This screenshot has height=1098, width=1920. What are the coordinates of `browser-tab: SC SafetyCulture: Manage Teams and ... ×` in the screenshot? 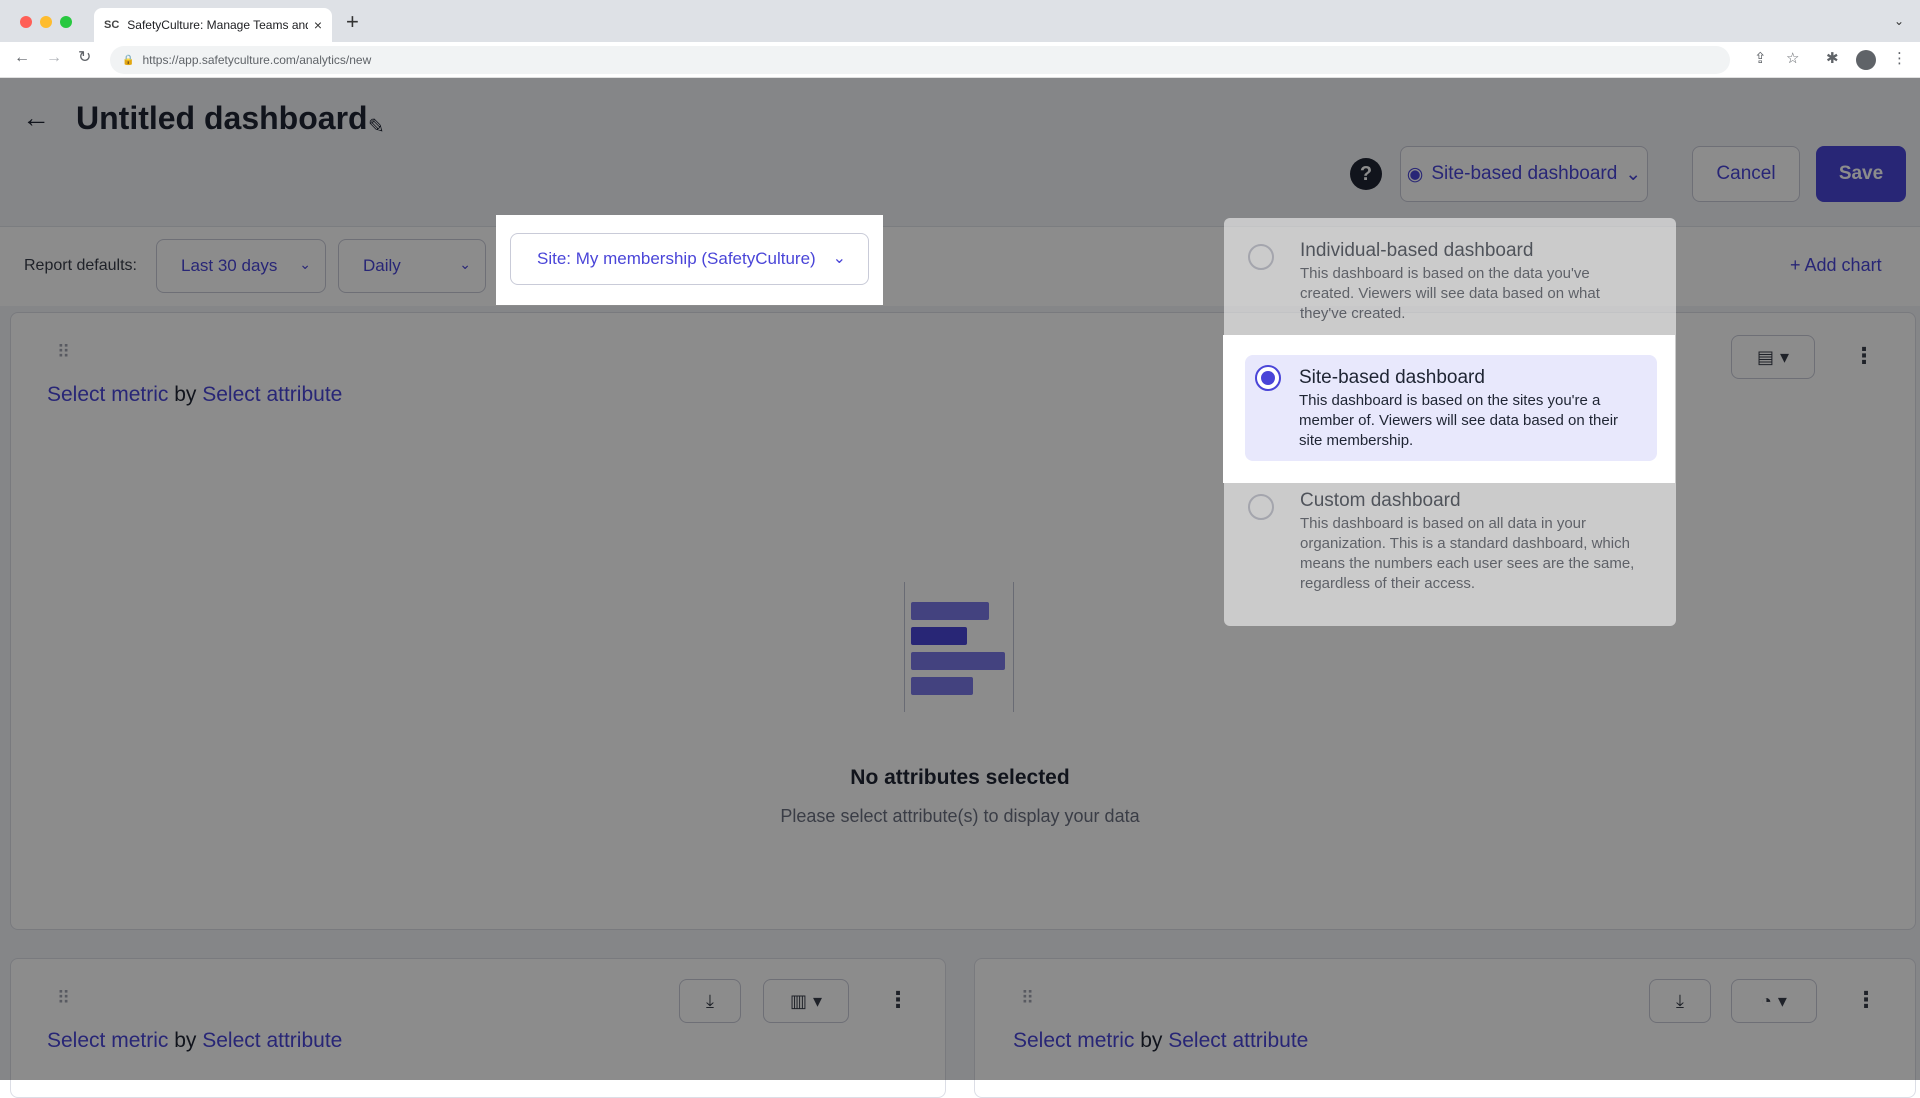 It's located at (213, 25).